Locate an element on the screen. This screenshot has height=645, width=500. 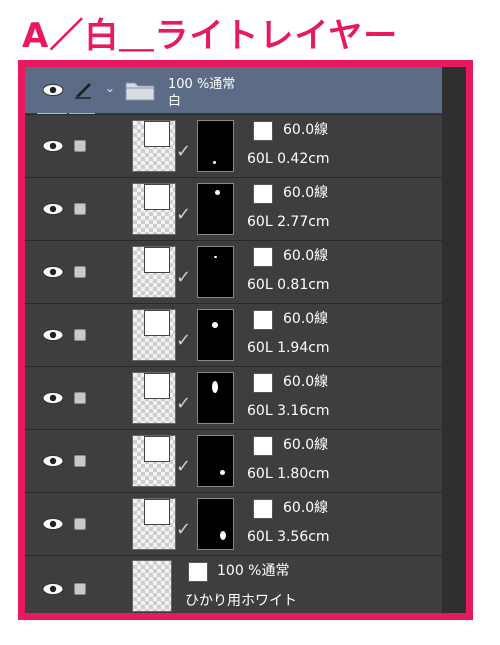
layer-detail: 60L 0.81cm is located at coordinates (288, 285).